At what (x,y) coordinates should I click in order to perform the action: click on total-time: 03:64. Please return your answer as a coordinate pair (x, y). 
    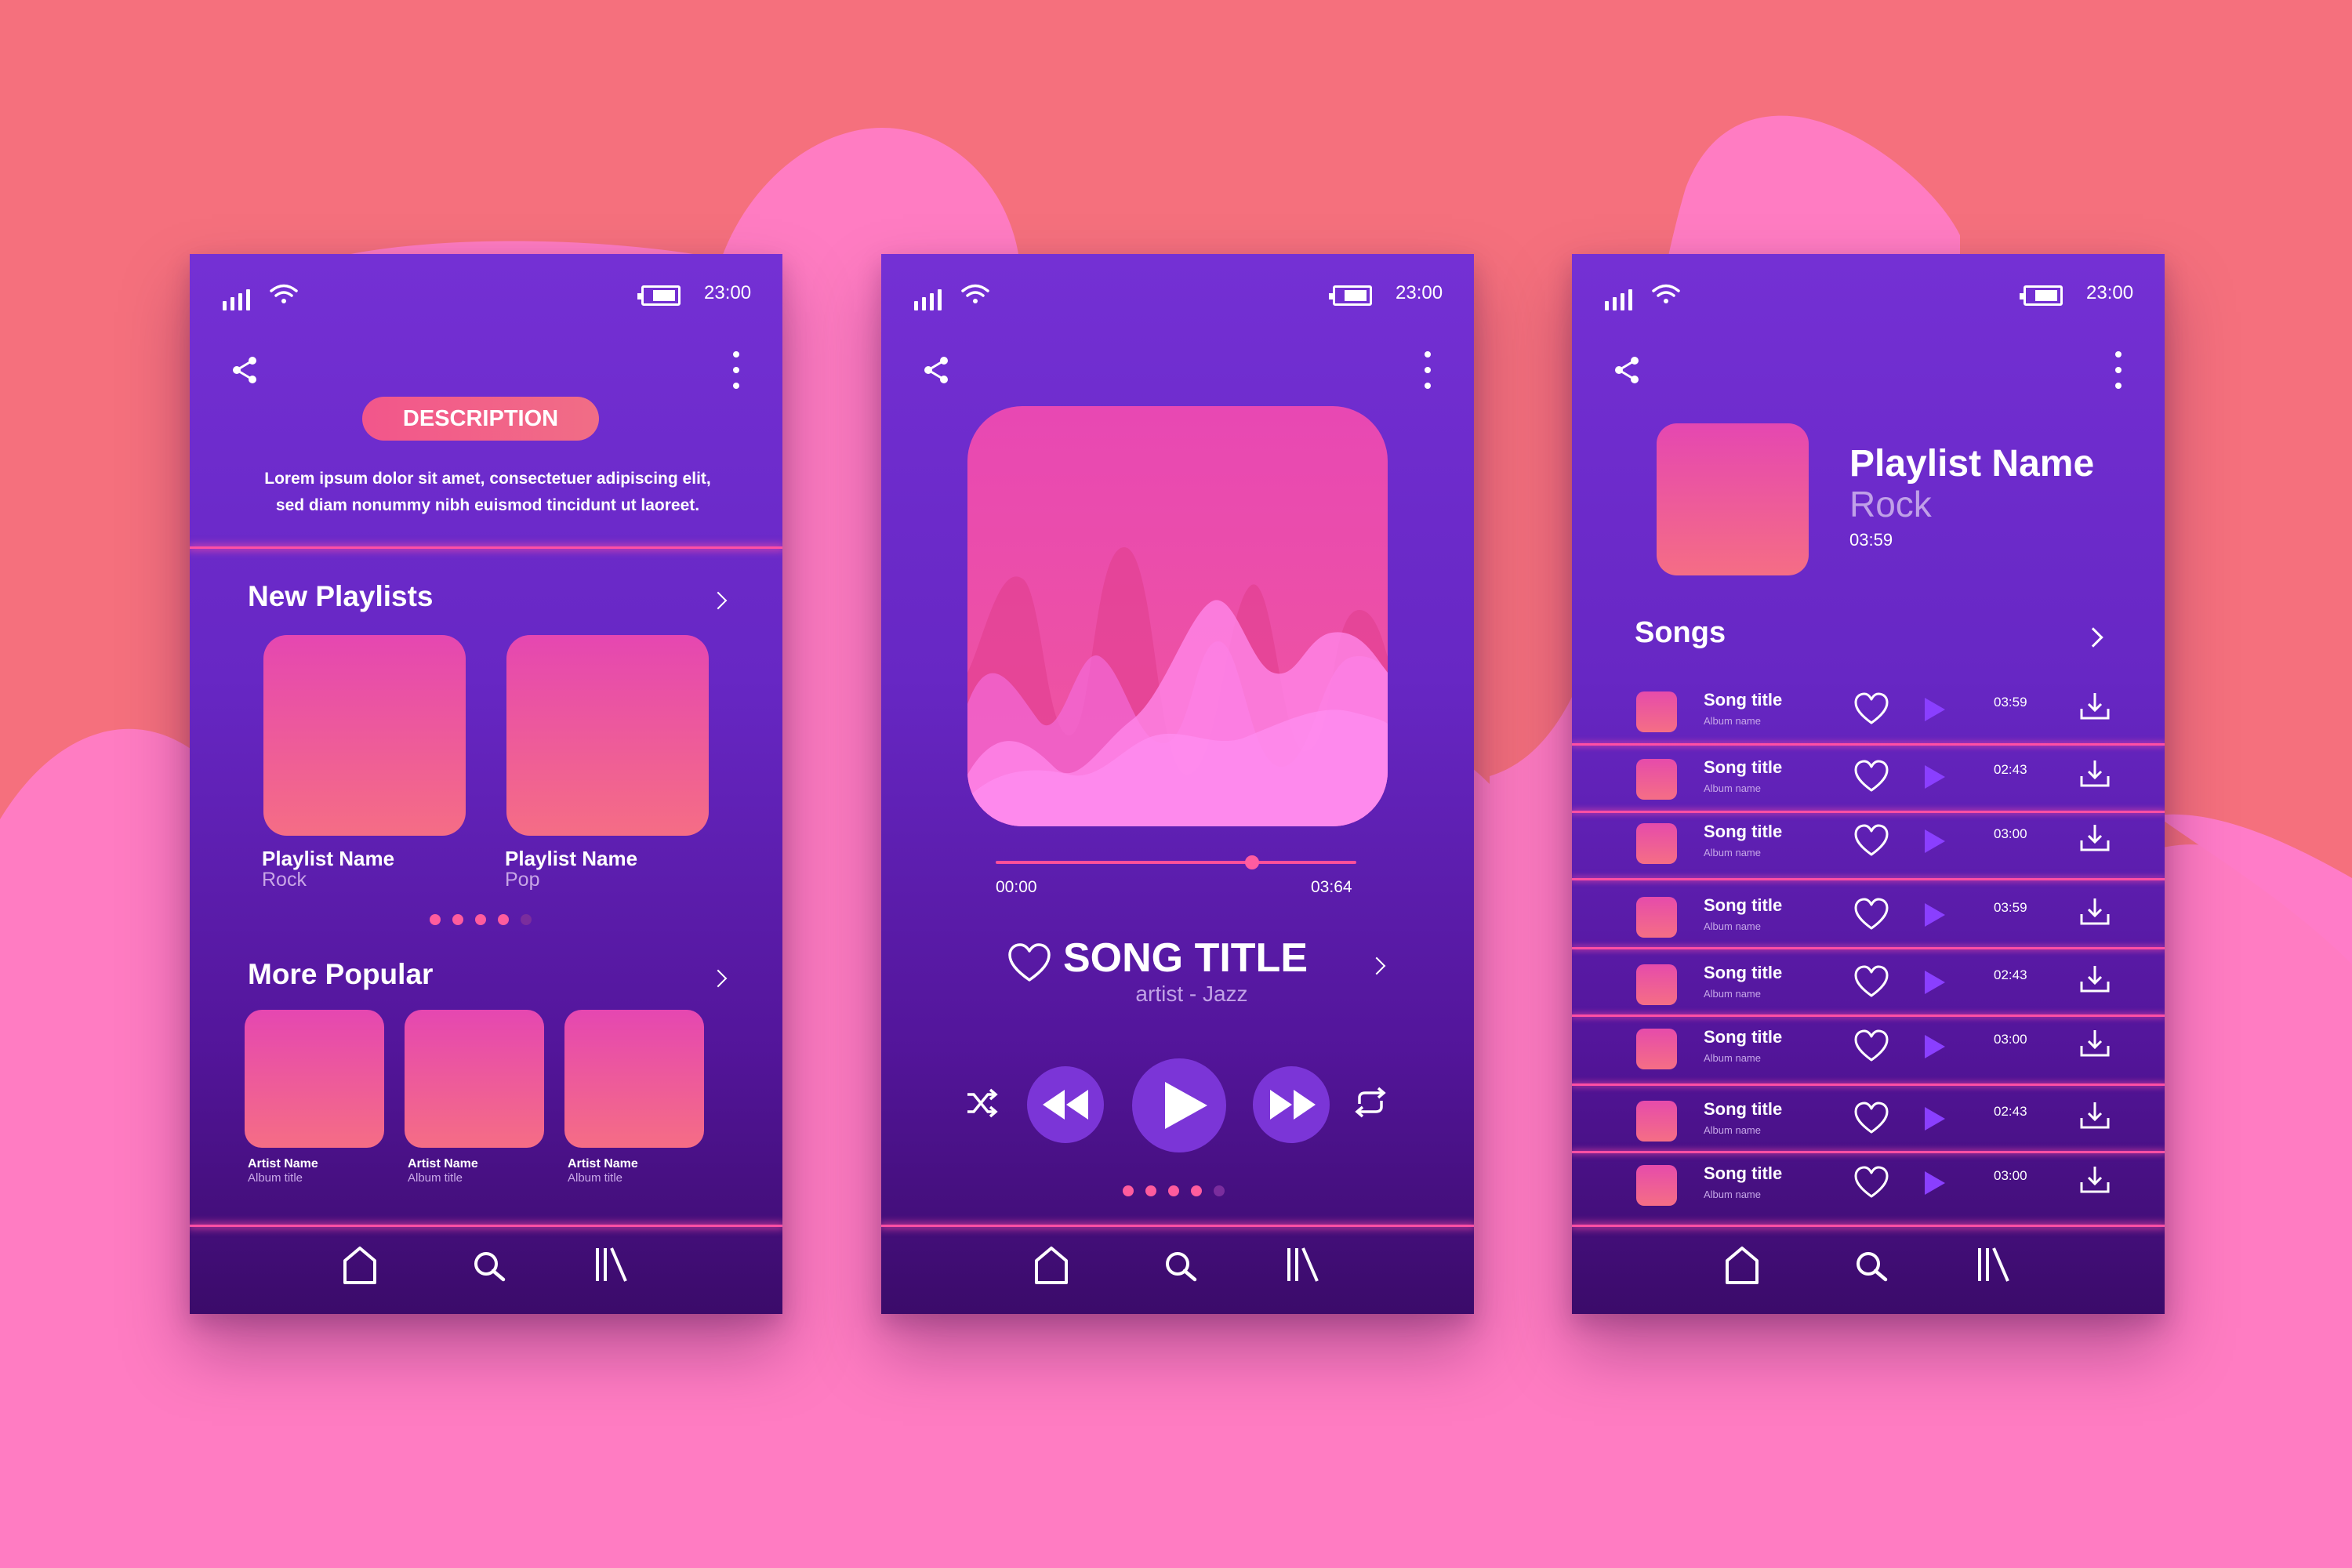
    Looking at the image, I should click on (1331, 887).